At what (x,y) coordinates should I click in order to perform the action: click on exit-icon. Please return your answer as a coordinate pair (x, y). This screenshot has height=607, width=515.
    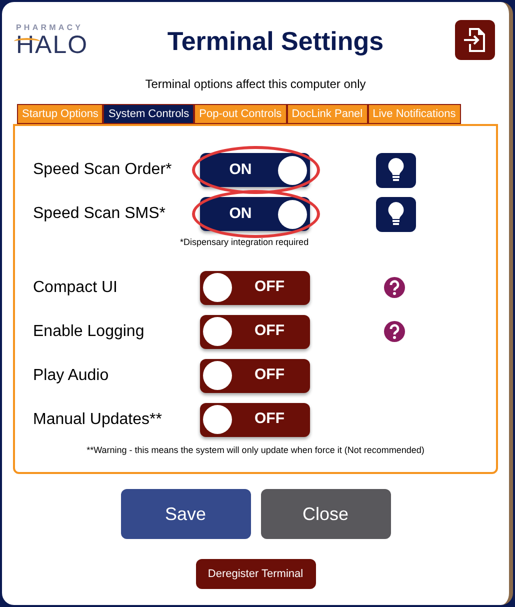
    Looking at the image, I should click on (475, 40).